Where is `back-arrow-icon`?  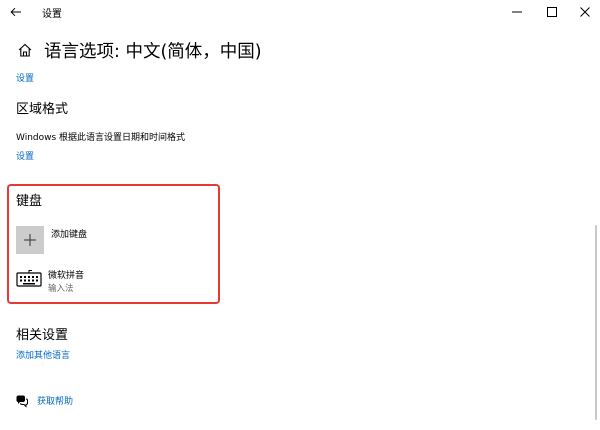
back-arrow-icon is located at coordinates (15, 12).